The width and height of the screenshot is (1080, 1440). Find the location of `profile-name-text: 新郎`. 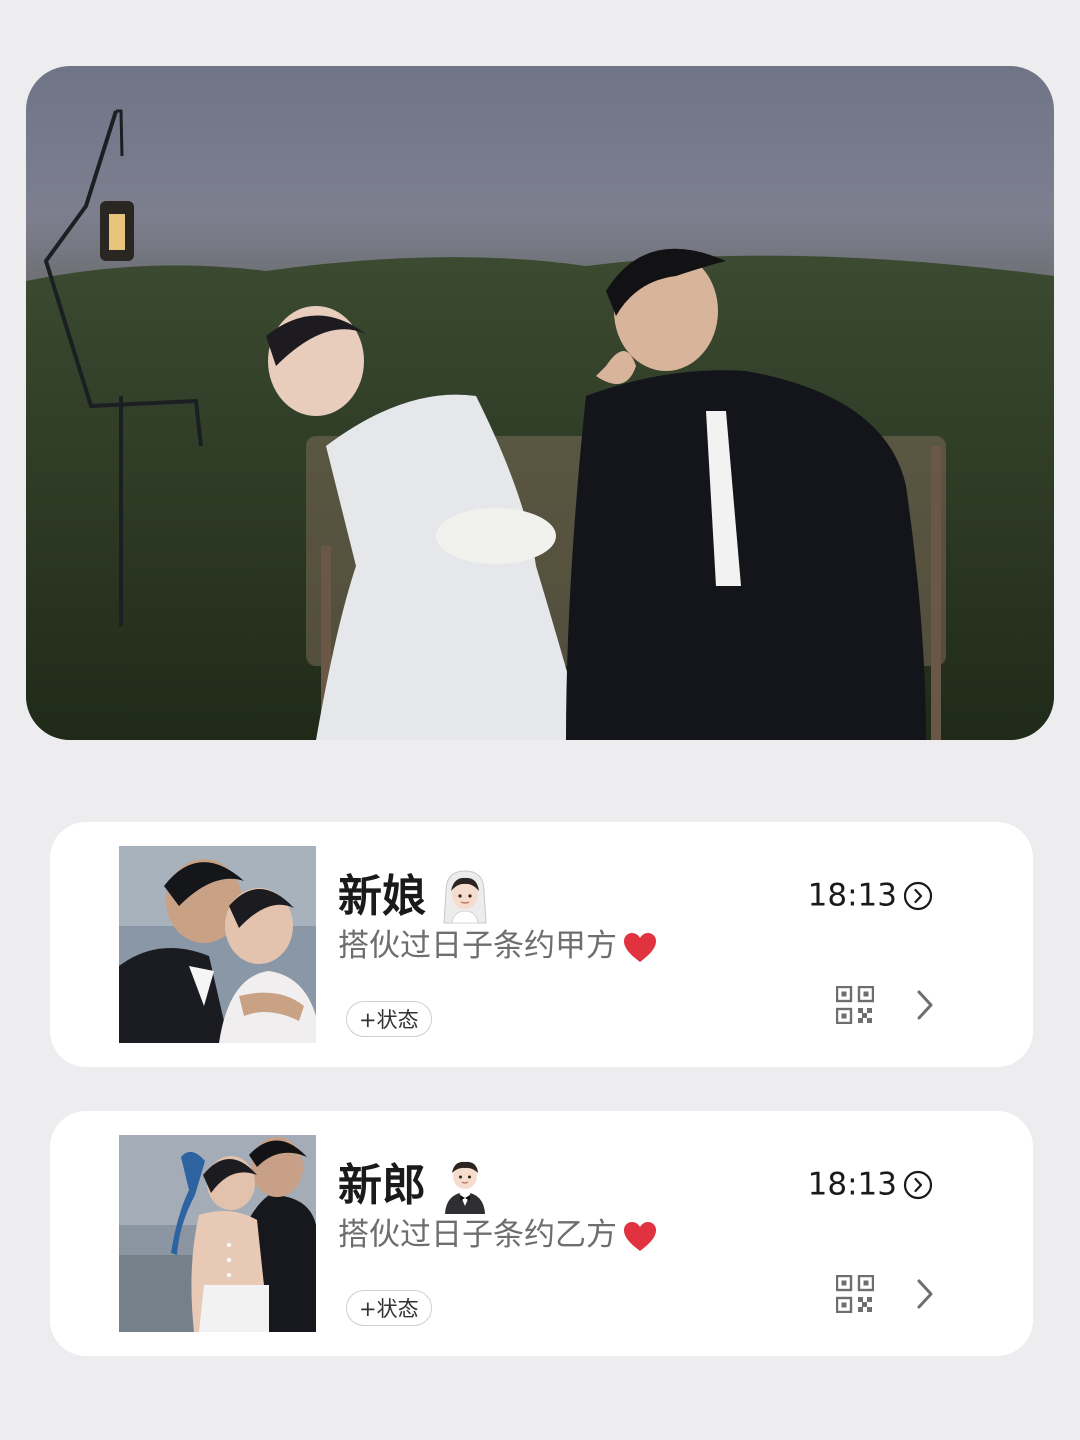

profile-name-text: 新郎 is located at coordinates (382, 1185).